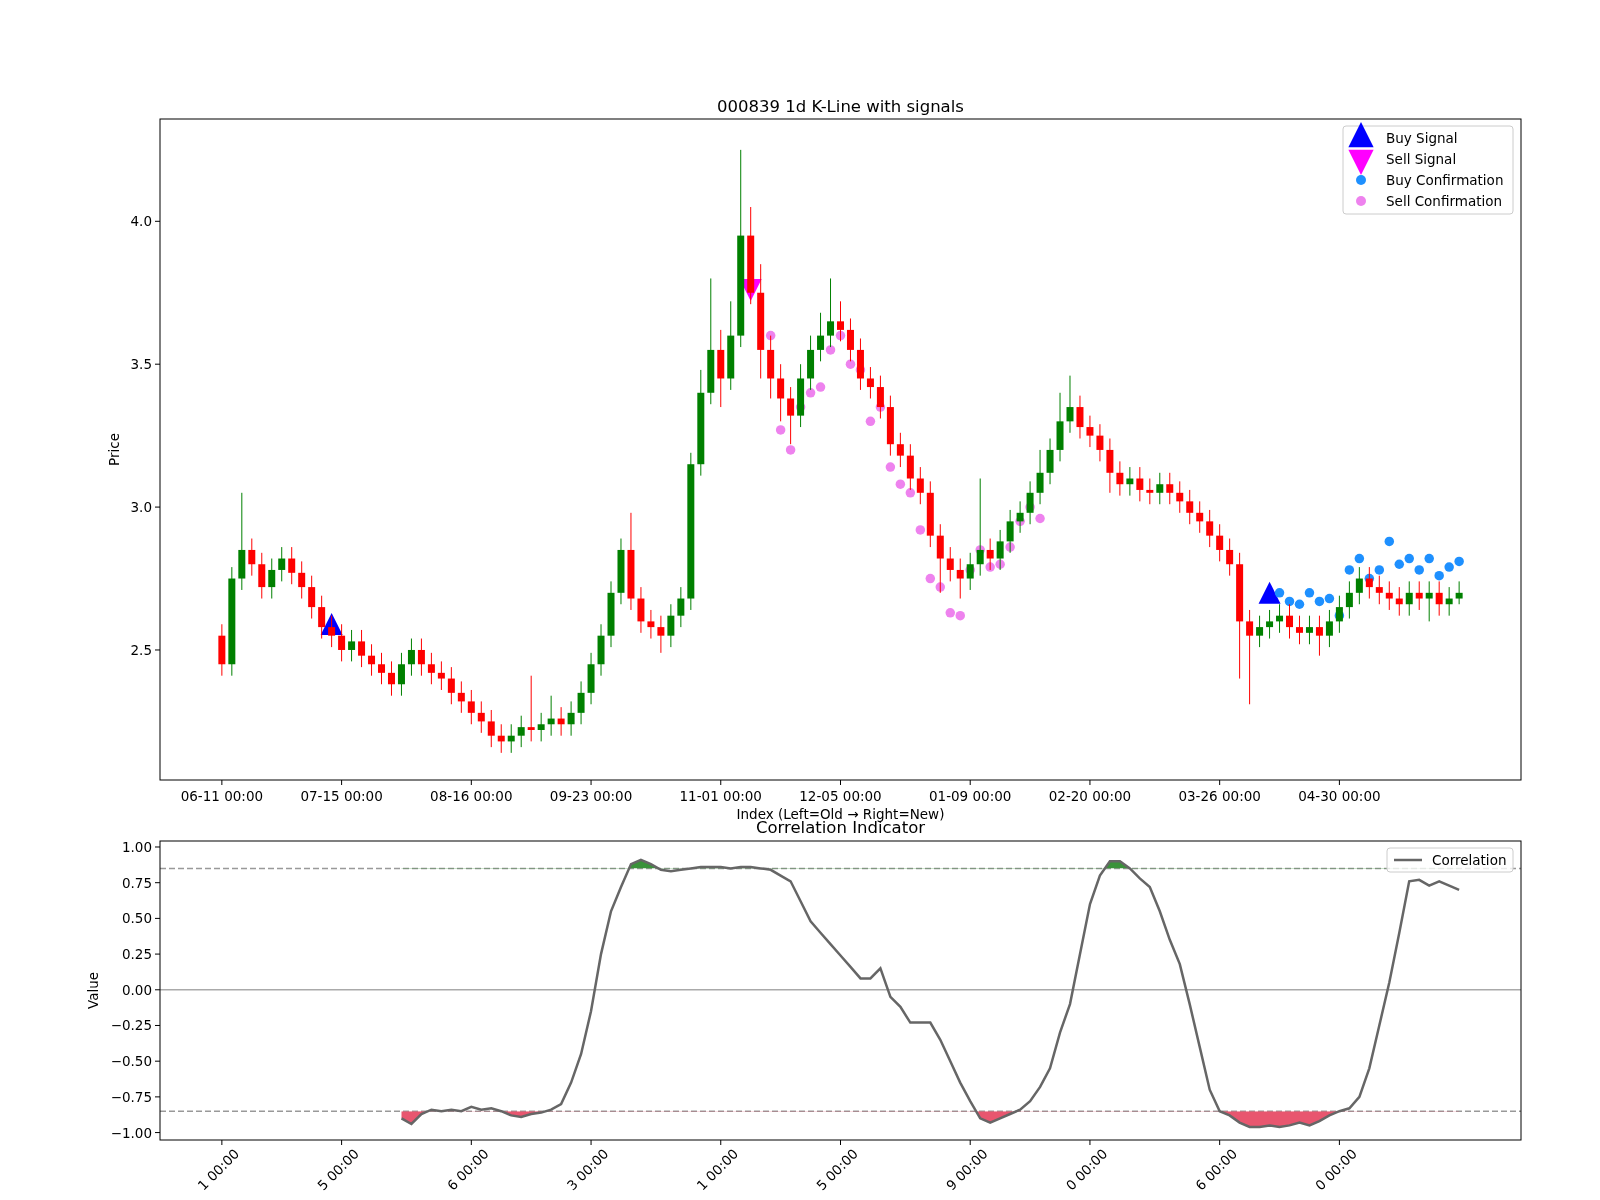 The height and width of the screenshot is (1200, 1600). I want to click on legend-label: Sell Confirmation, so click(1444, 201).